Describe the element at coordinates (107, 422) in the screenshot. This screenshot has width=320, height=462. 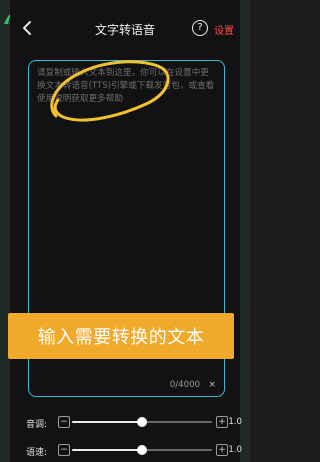
I see `pitch-slider-fill` at that location.